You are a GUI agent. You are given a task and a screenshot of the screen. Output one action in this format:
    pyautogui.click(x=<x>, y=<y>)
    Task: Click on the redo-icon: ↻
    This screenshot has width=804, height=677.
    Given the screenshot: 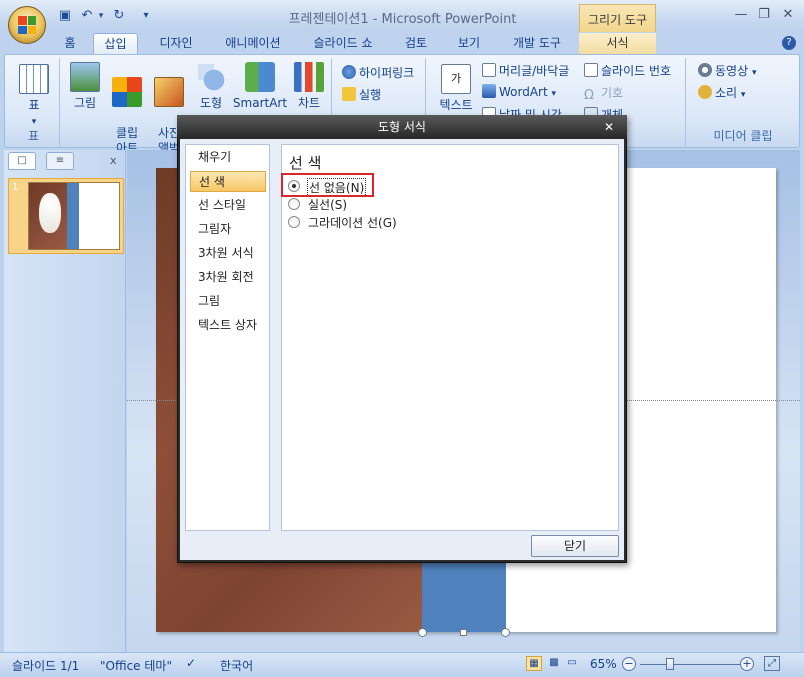 What is the action you would take?
    pyautogui.click(x=119, y=16)
    